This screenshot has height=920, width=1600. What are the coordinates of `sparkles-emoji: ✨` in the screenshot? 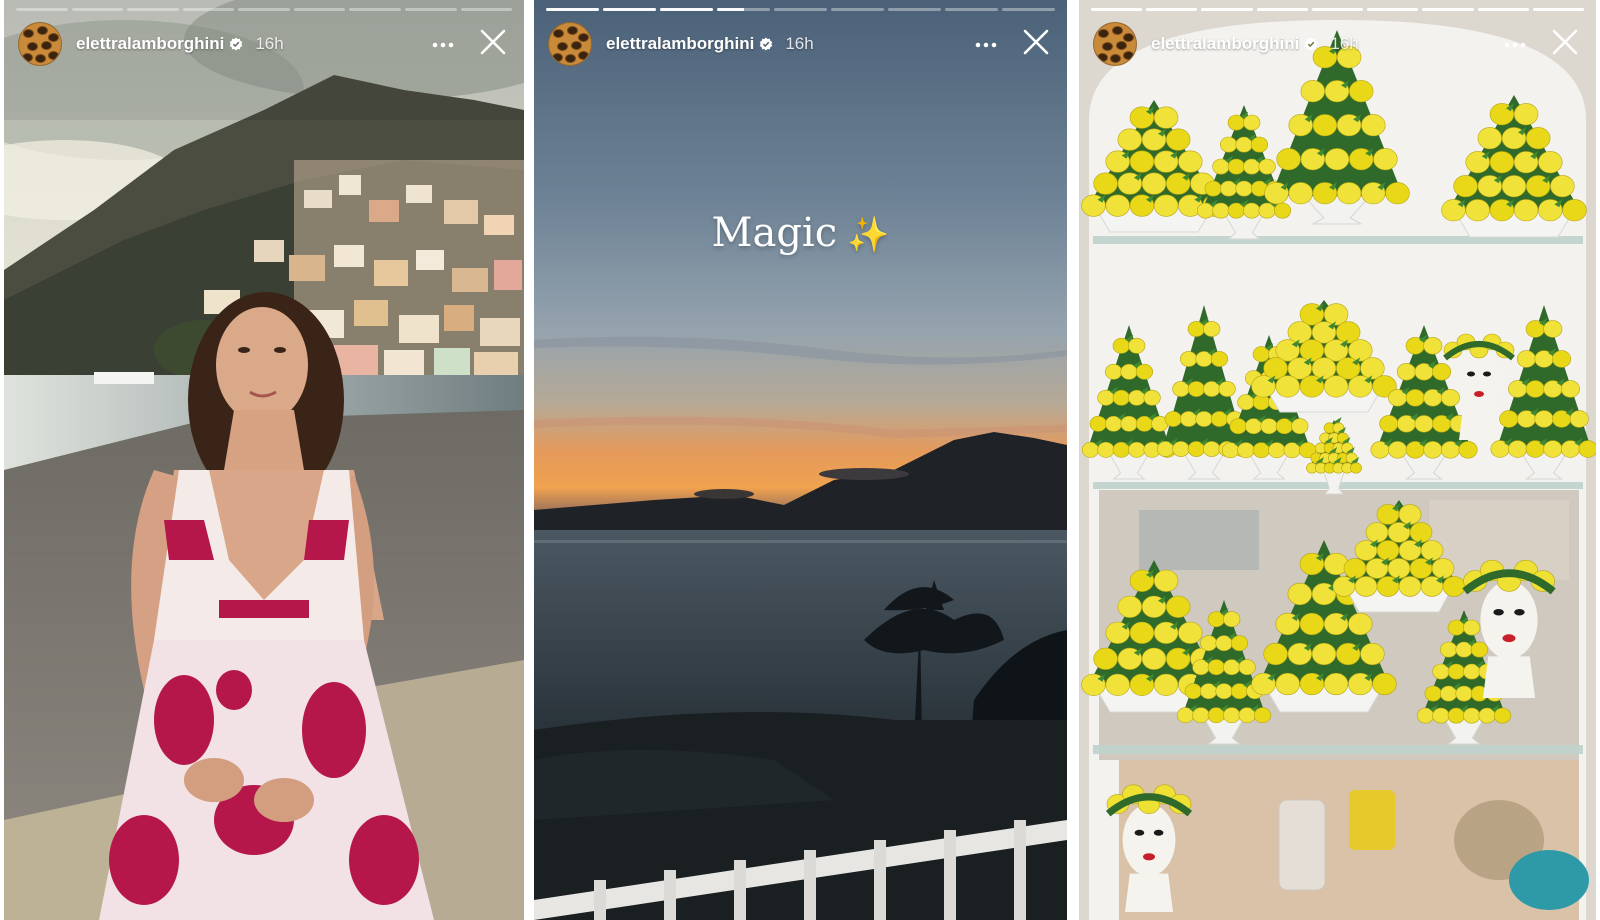 It's located at (868, 235).